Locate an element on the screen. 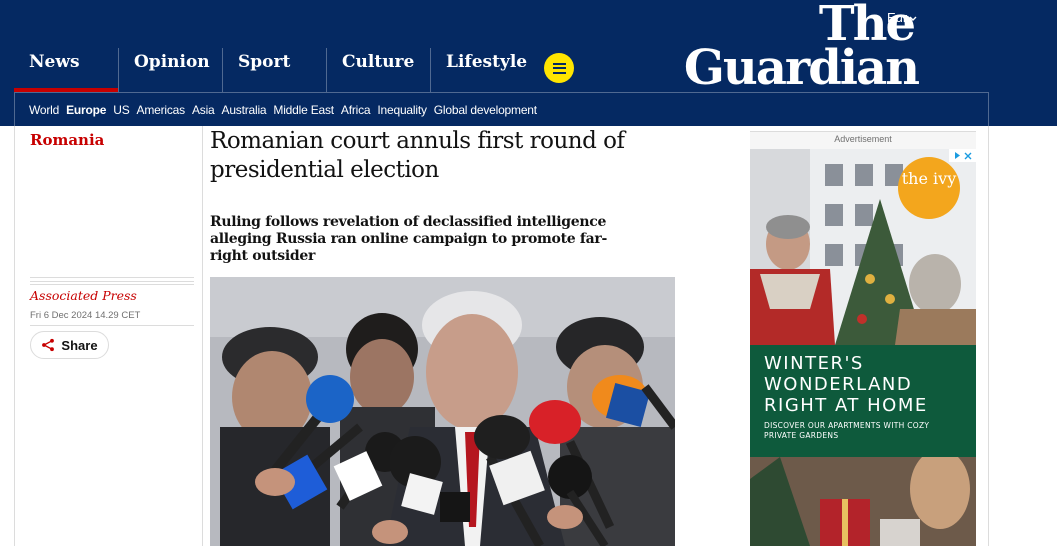 The image size is (1057, 546). meta-divider-mid is located at coordinates (112, 281).